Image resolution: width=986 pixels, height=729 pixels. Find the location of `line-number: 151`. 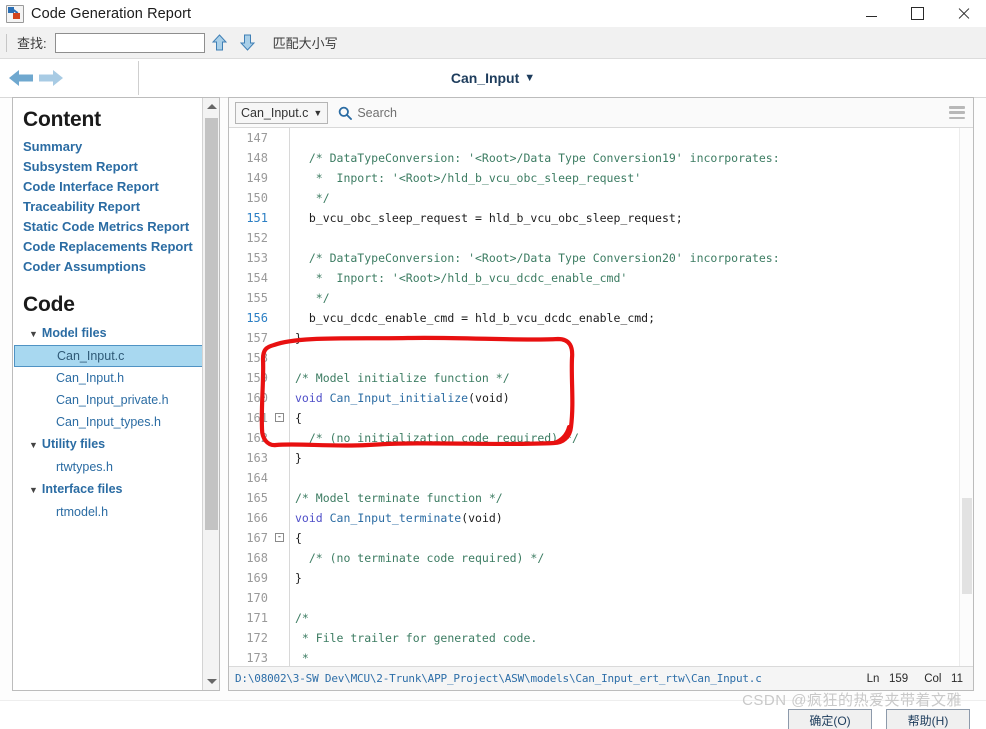

line-number: 151 is located at coordinates (257, 218).